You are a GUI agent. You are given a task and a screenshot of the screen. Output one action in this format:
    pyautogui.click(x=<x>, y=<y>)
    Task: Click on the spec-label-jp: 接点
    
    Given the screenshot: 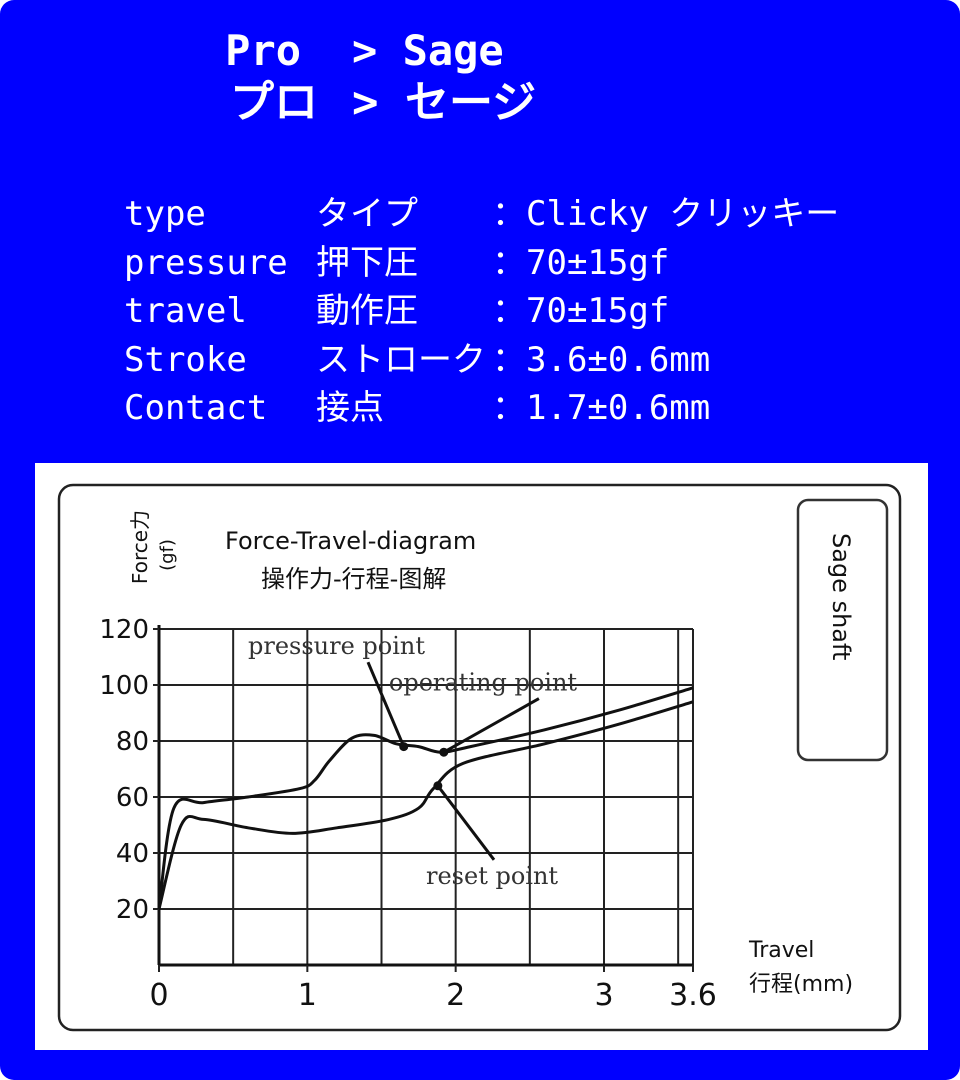 What is the action you would take?
    pyautogui.click(x=350, y=408)
    